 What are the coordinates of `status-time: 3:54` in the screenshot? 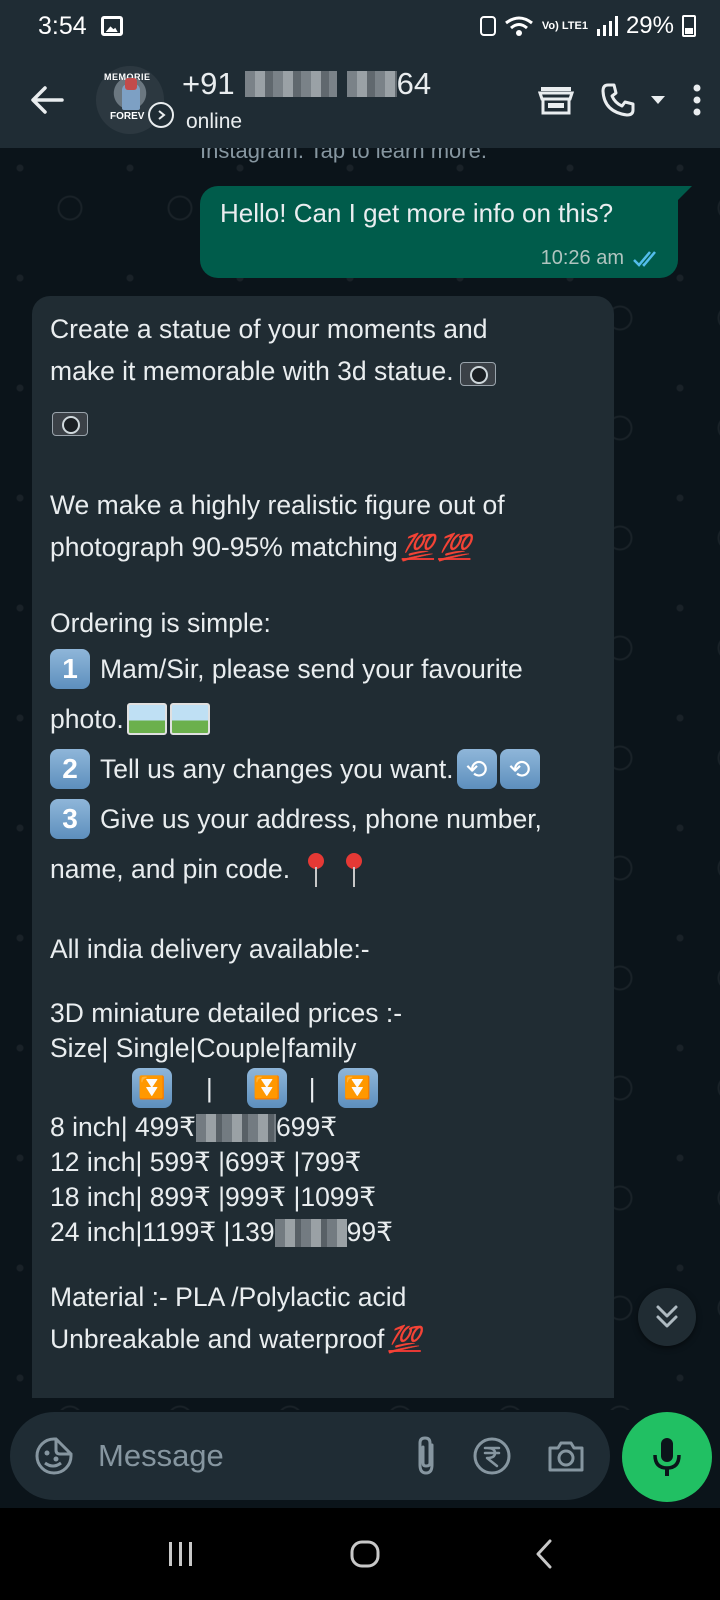 It's located at (62, 25).